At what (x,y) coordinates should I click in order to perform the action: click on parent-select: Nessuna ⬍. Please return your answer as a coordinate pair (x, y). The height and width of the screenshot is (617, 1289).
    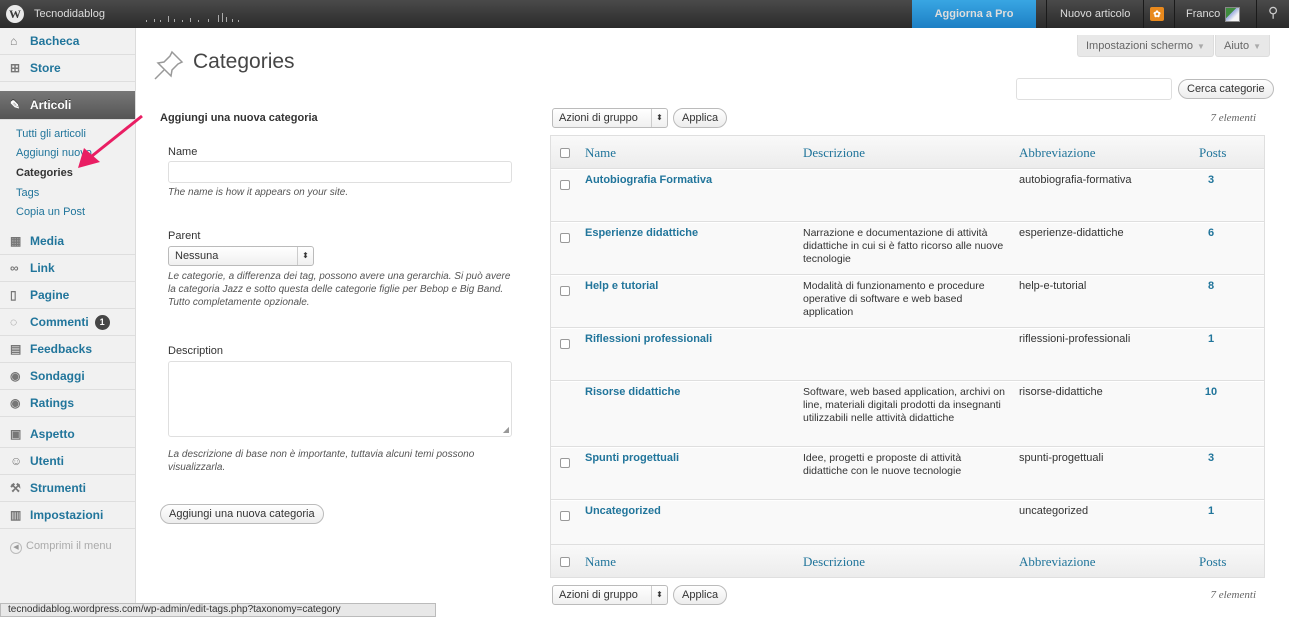
    Looking at the image, I should click on (241, 256).